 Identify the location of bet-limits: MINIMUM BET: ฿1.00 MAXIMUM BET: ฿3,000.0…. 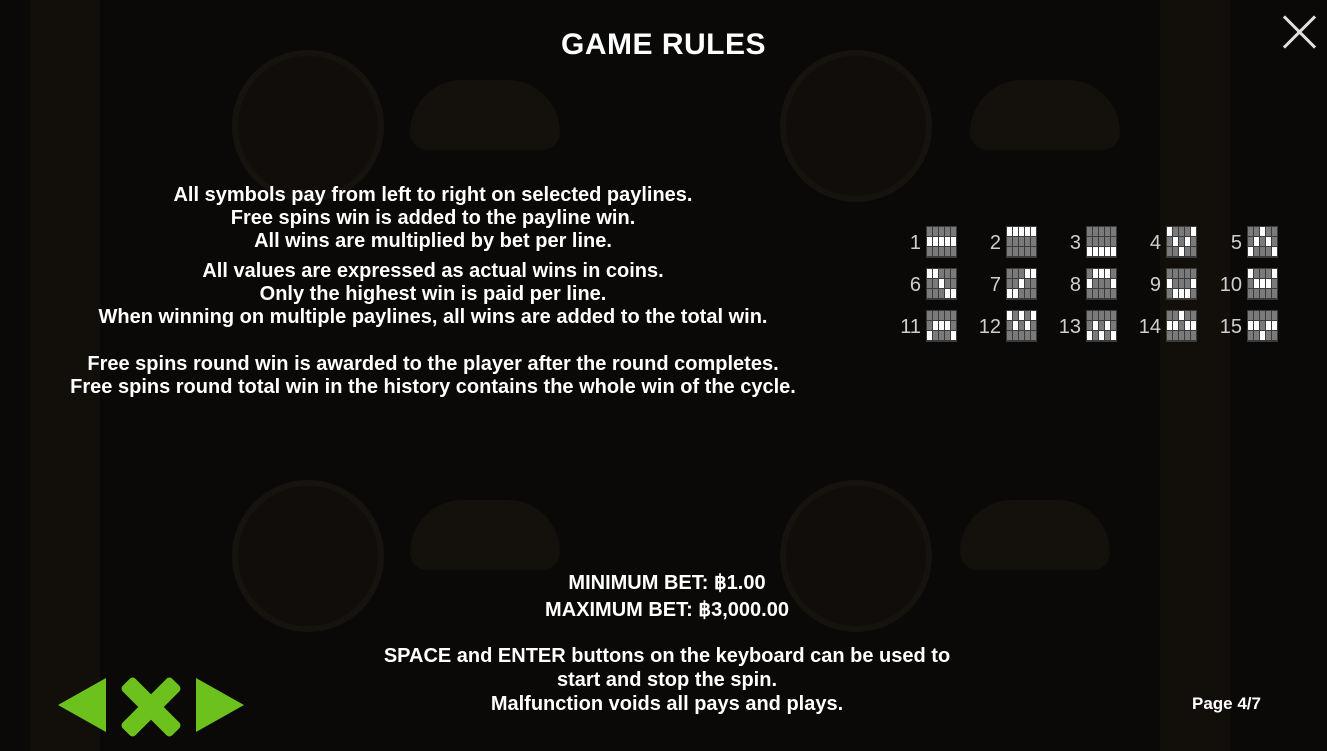
(663, 597).